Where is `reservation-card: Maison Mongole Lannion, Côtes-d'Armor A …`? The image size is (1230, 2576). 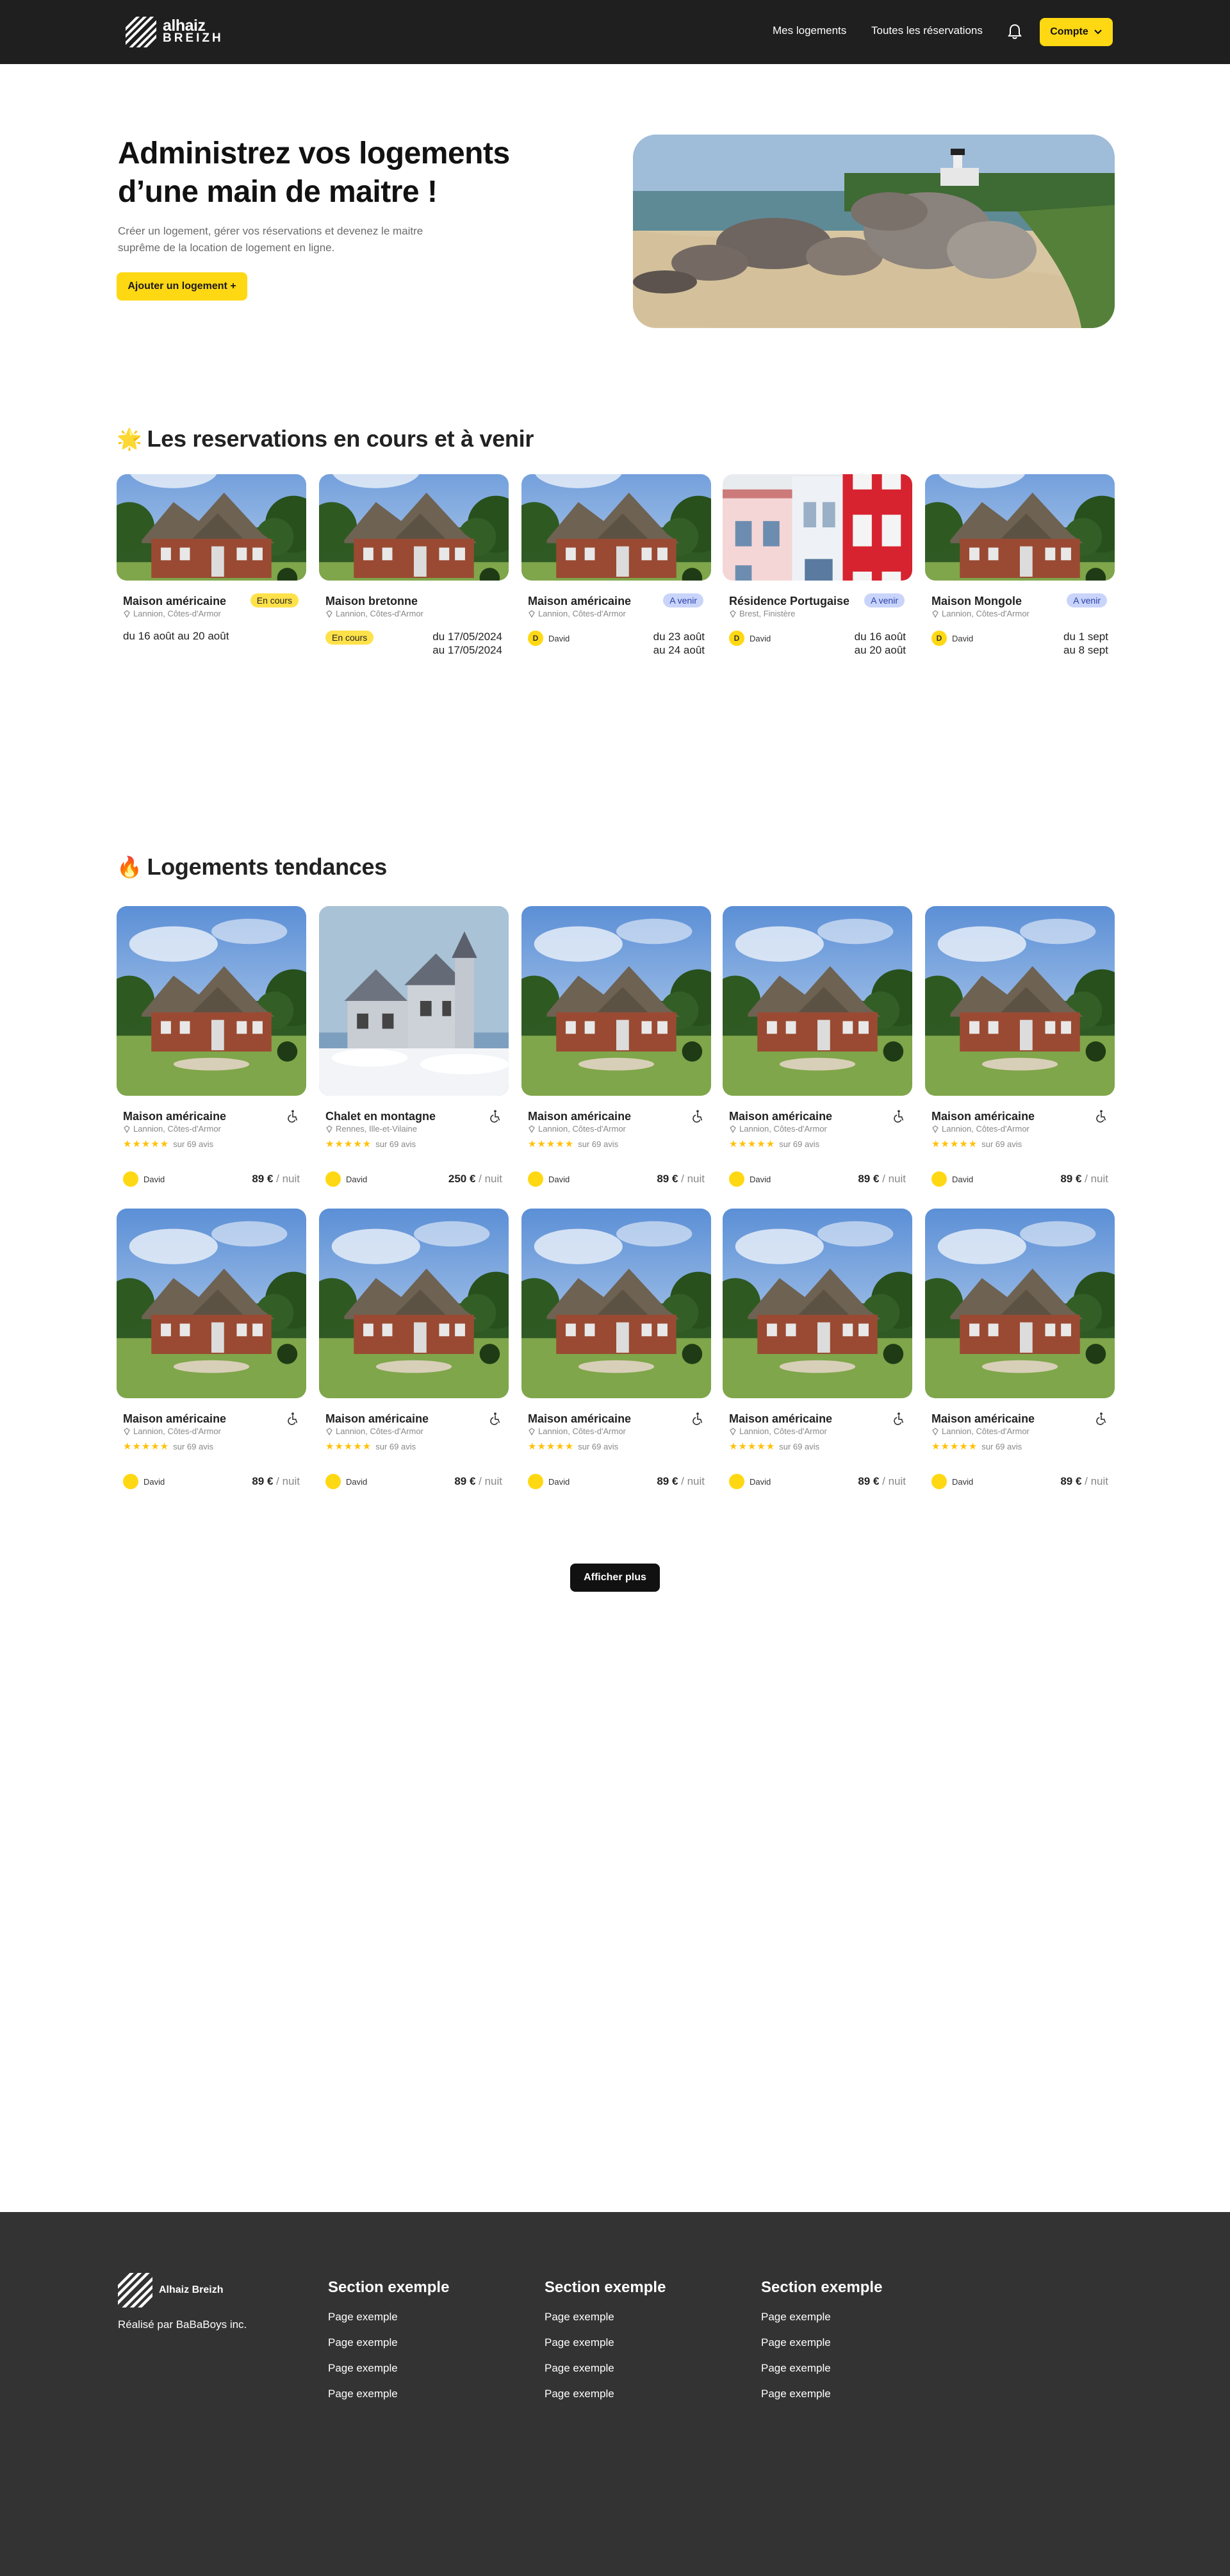
reservation-card: Maison Mongole Lannion, Côtes-d'Armor A … is located at coordinates (1020, 570).